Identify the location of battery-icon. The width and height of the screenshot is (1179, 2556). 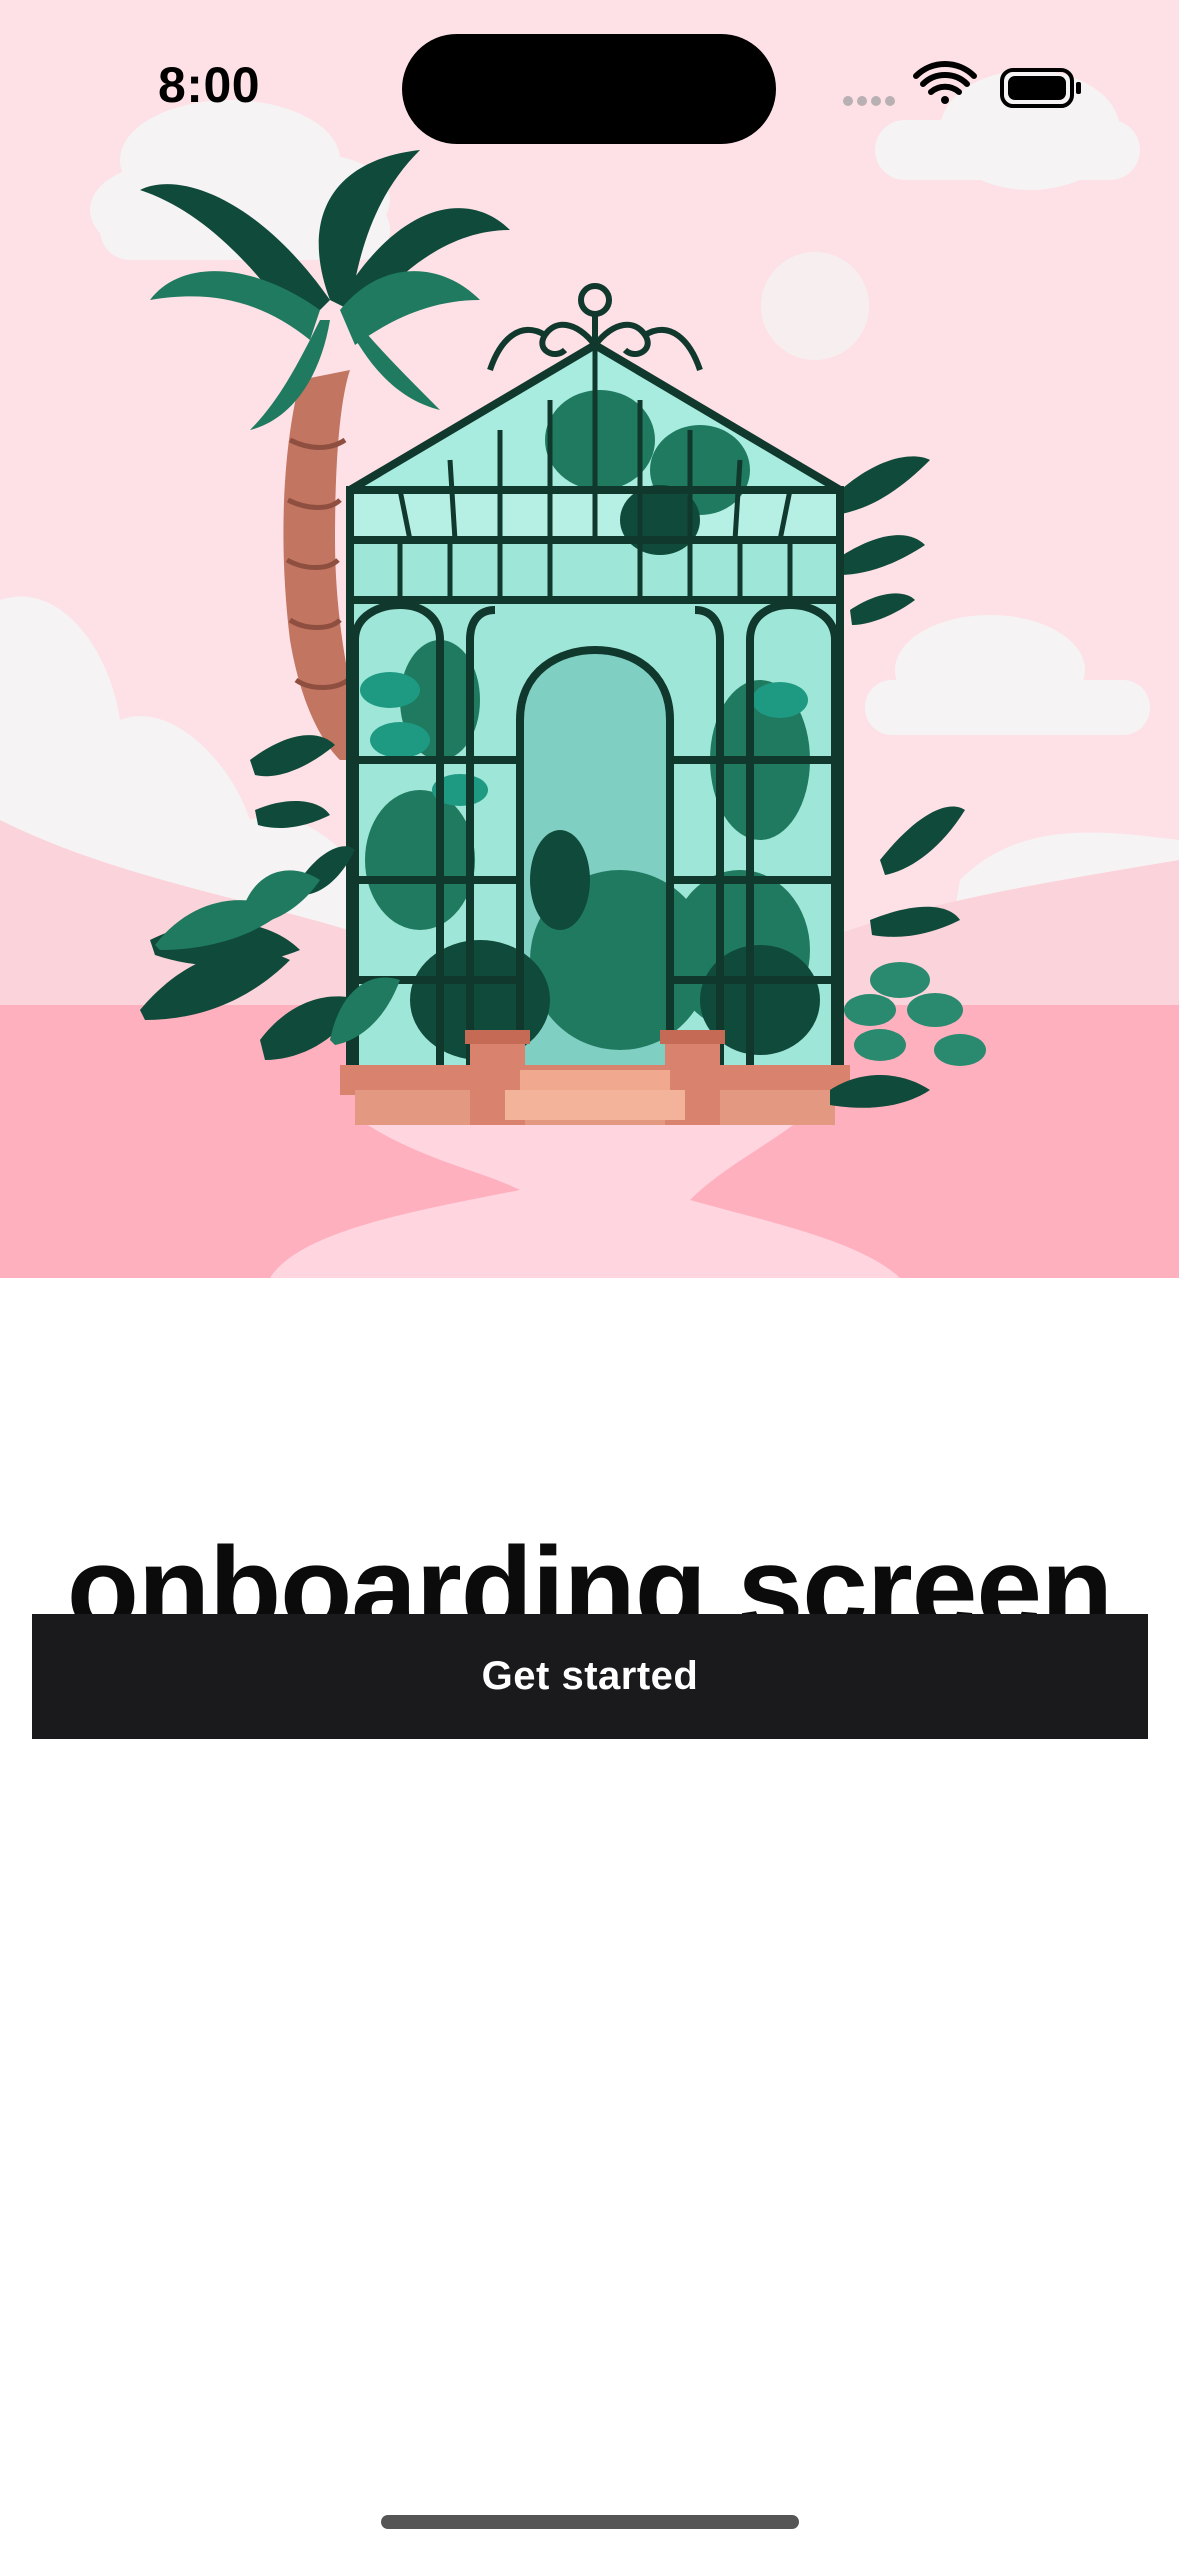
(1040, 88).